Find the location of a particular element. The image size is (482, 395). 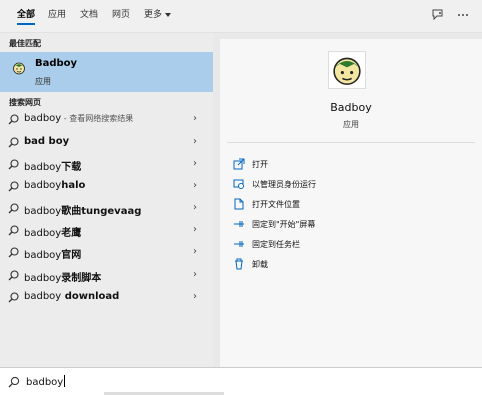

web-result-item: badboy下载 › is located at coordinates (106, 165).